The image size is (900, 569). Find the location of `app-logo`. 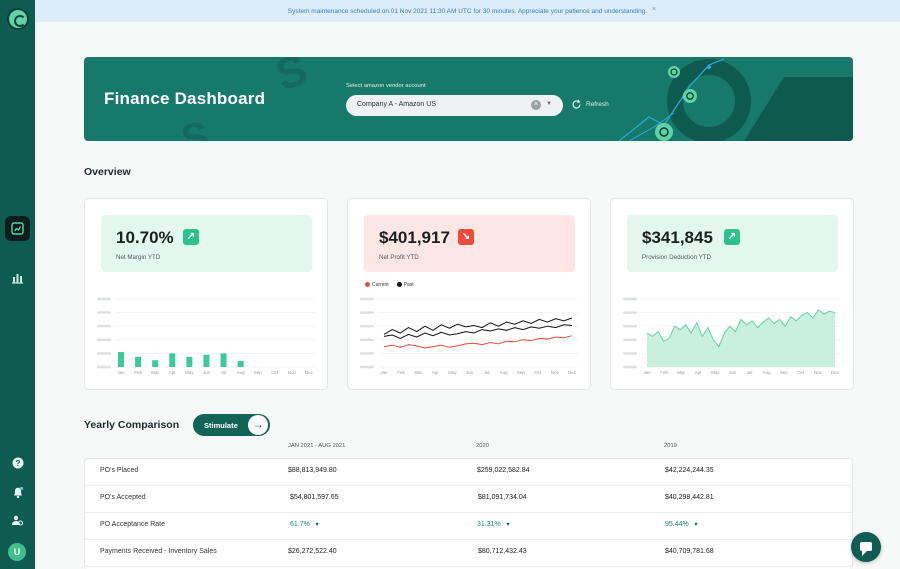

app-logo is located at coordinates (18, 19).